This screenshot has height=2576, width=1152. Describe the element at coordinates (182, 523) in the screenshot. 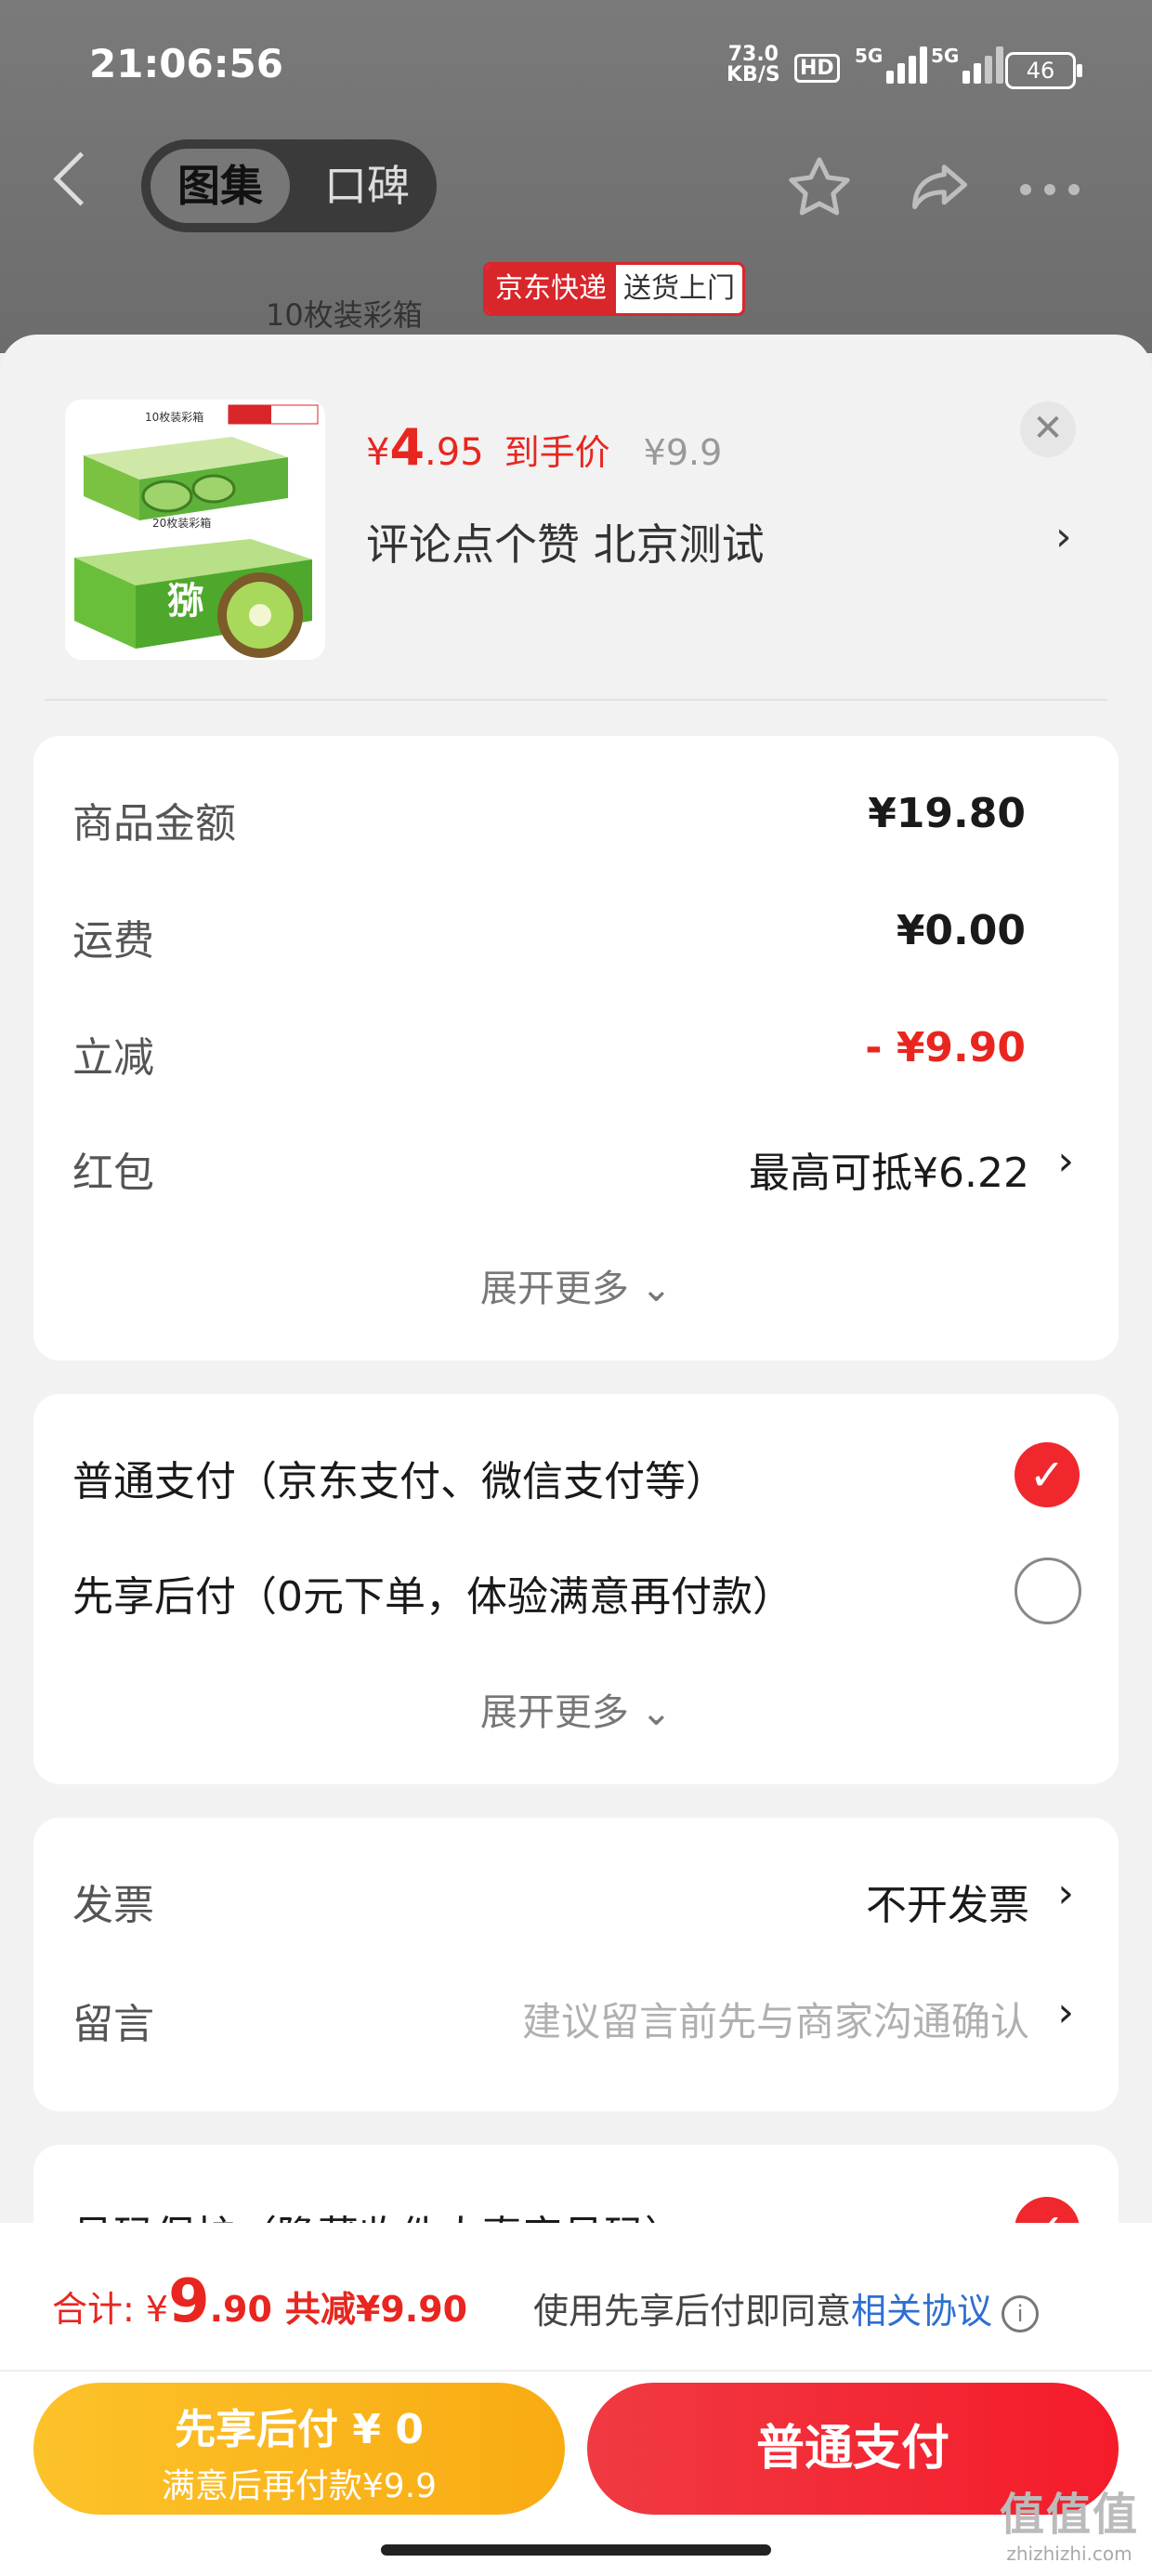

I see `thumb-caption-bottom: 20枚装彩箱` at that location.